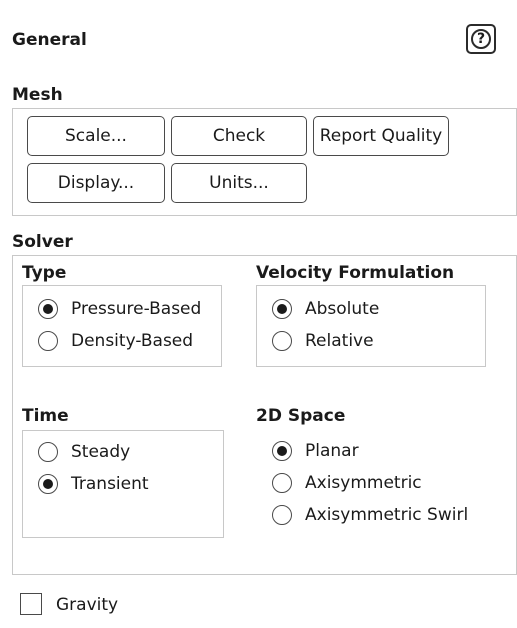  I want to click on velocity-formulation-label: Velocity Formulation, so click(355, 273).